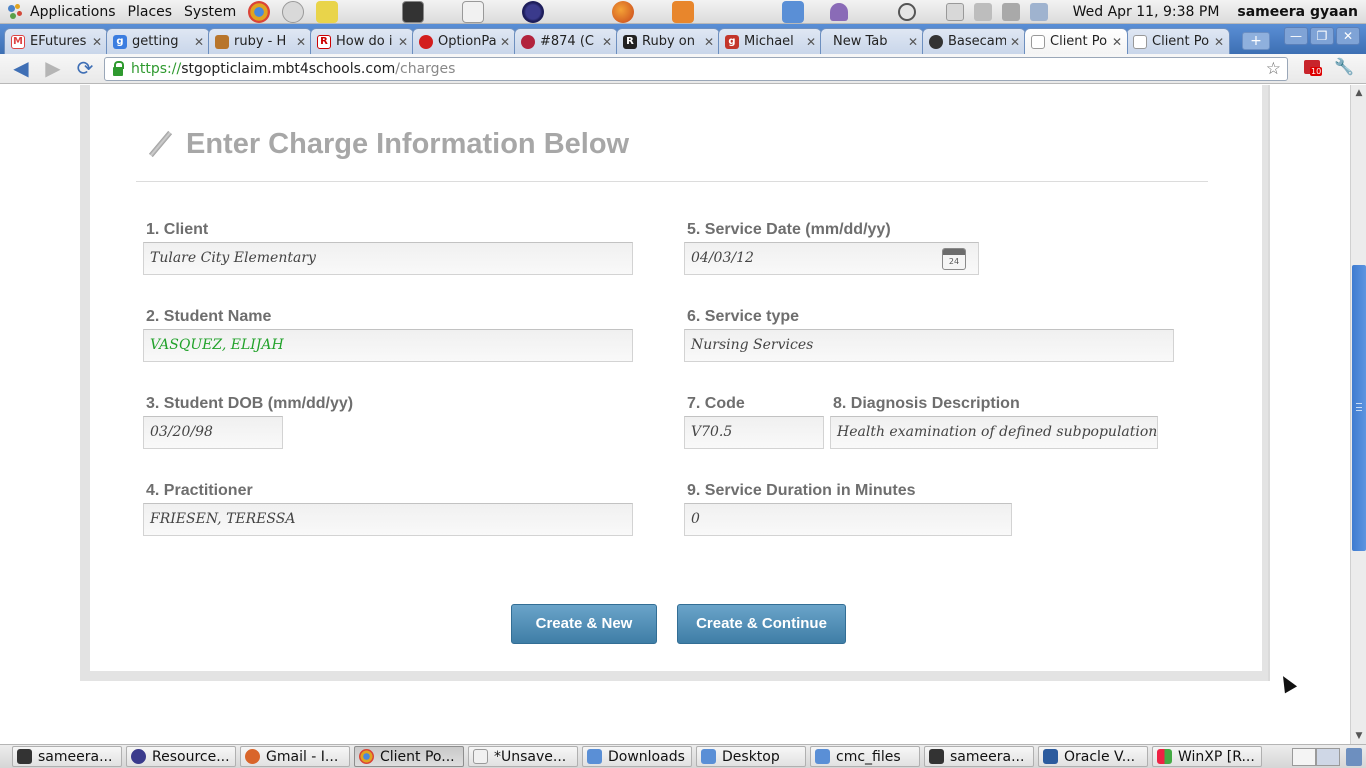 This screenshot has height=768, width=1366. Describe the element at coordinates (464, 41) in the screenshot. I see `browser-tab: OptionPa ✕` at that location.